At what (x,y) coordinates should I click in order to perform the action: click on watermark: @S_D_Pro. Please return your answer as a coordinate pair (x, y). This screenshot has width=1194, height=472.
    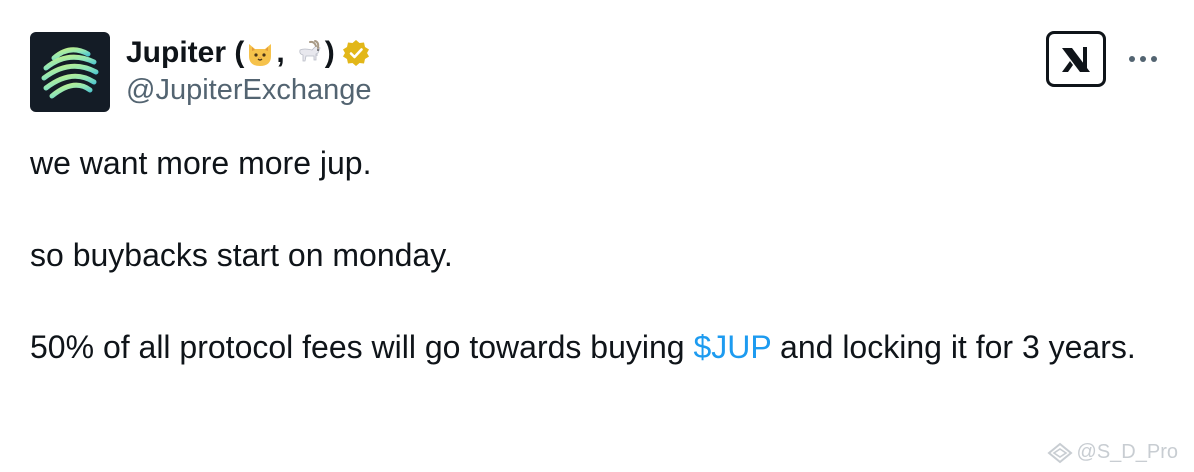
    Looking at the image, I should click on (1112, 452).